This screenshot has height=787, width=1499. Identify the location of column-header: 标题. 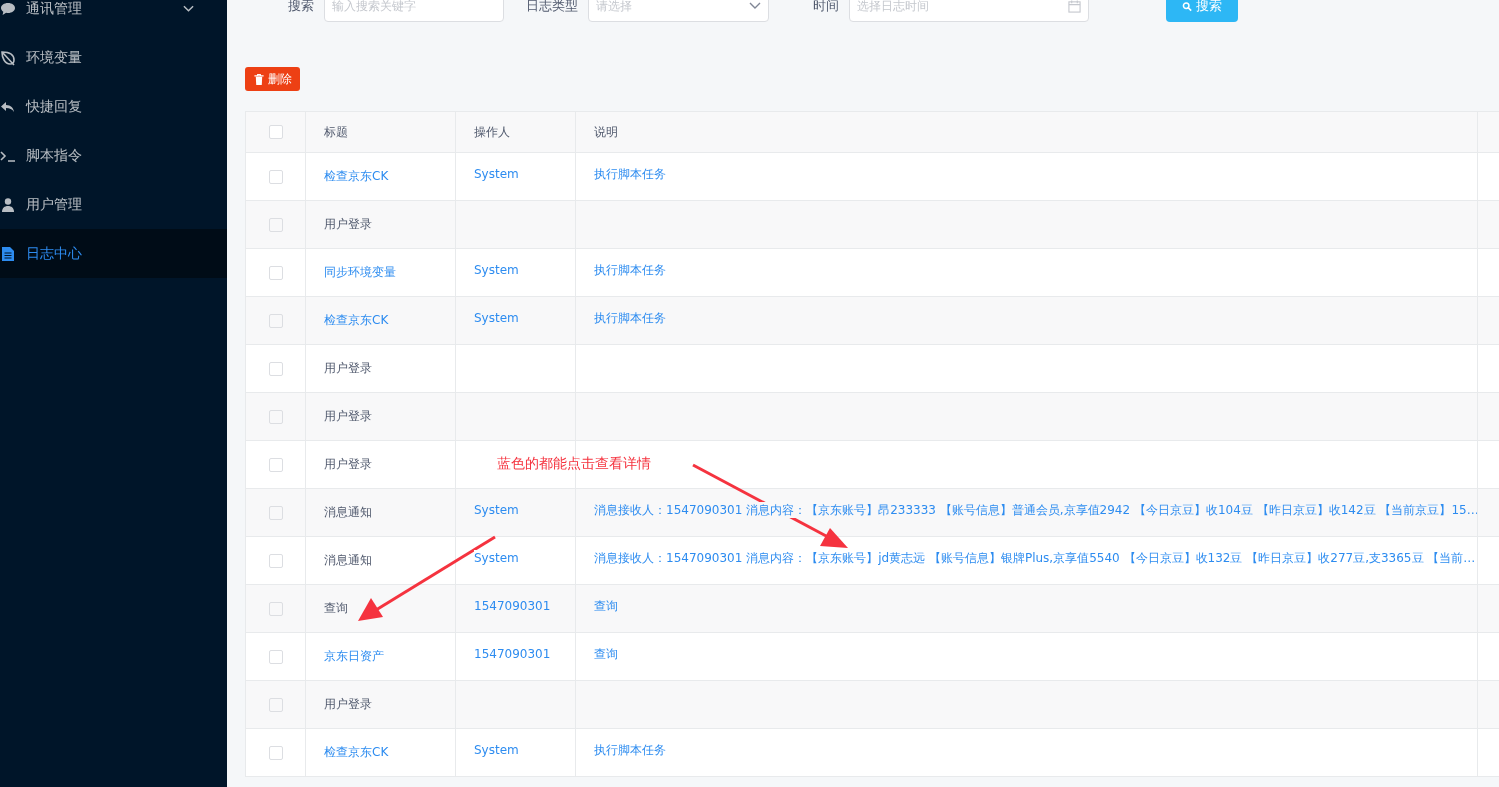
(380, 132).